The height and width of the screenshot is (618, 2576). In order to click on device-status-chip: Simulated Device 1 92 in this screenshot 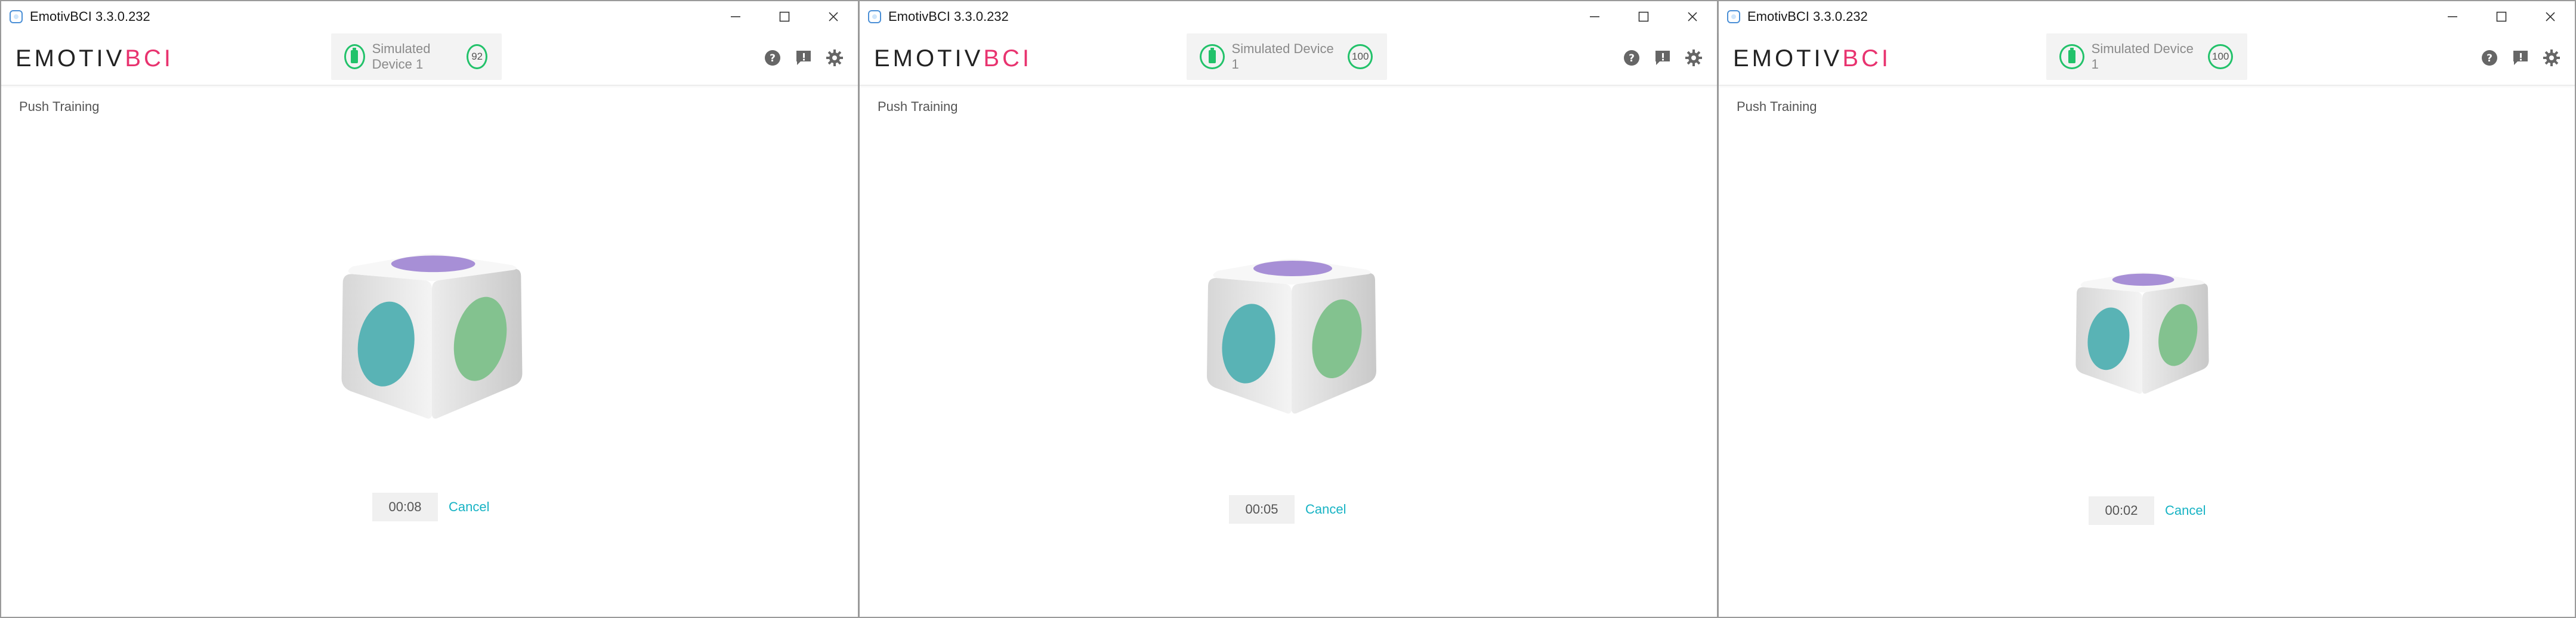, I will do `click(416, 56)`.